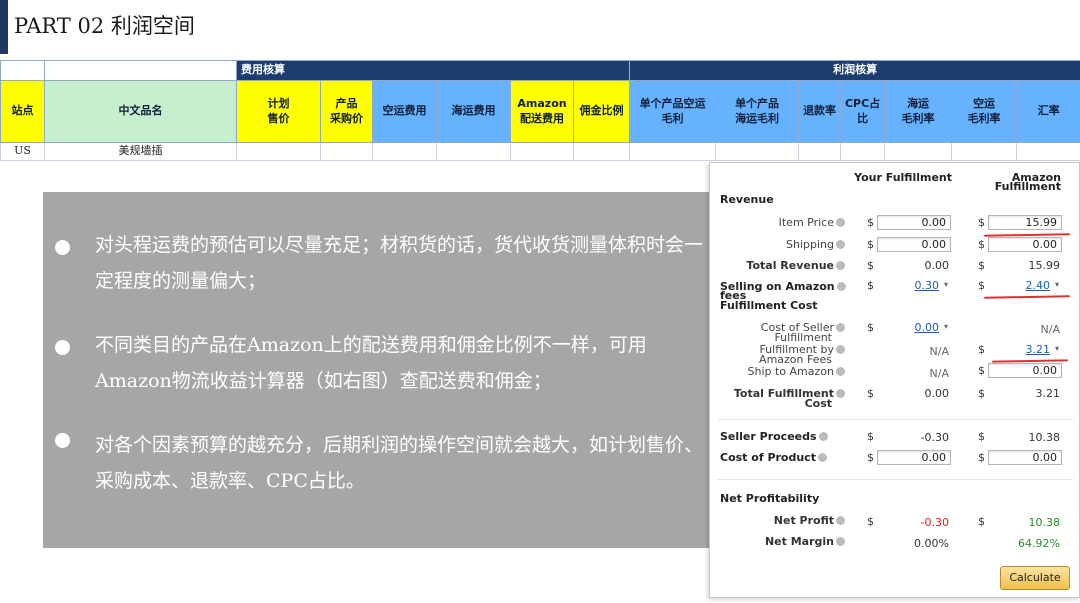  What do you see at coordinates (473, 111) in the screenshot?
I see `col-header-sea: 海运费用` at bounding box center [473, 111].